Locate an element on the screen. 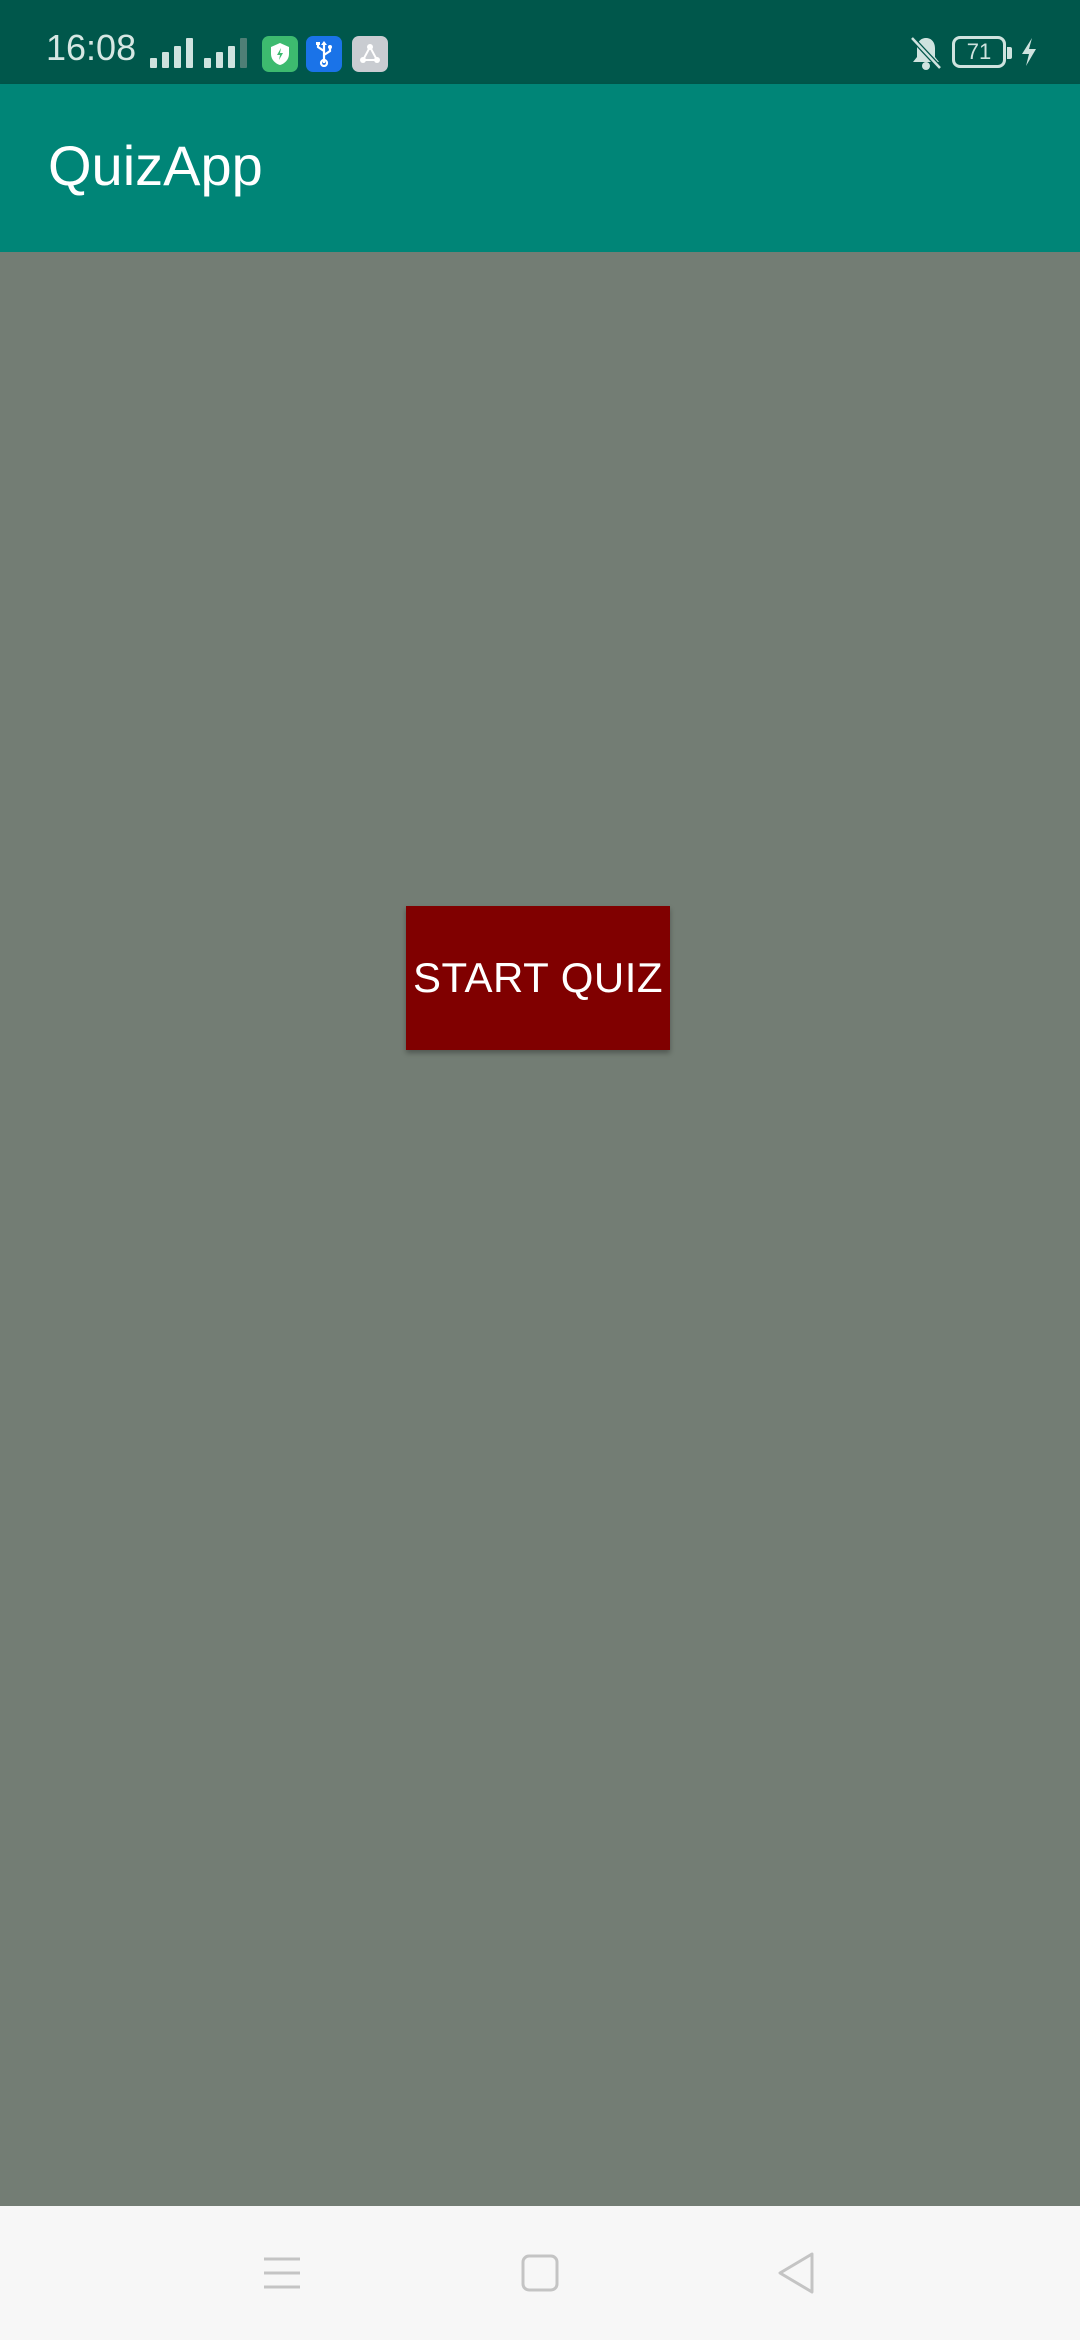 This screenshot has width=1080, height=2340. battery-icon: 71 is located at coordinates (982, 52).